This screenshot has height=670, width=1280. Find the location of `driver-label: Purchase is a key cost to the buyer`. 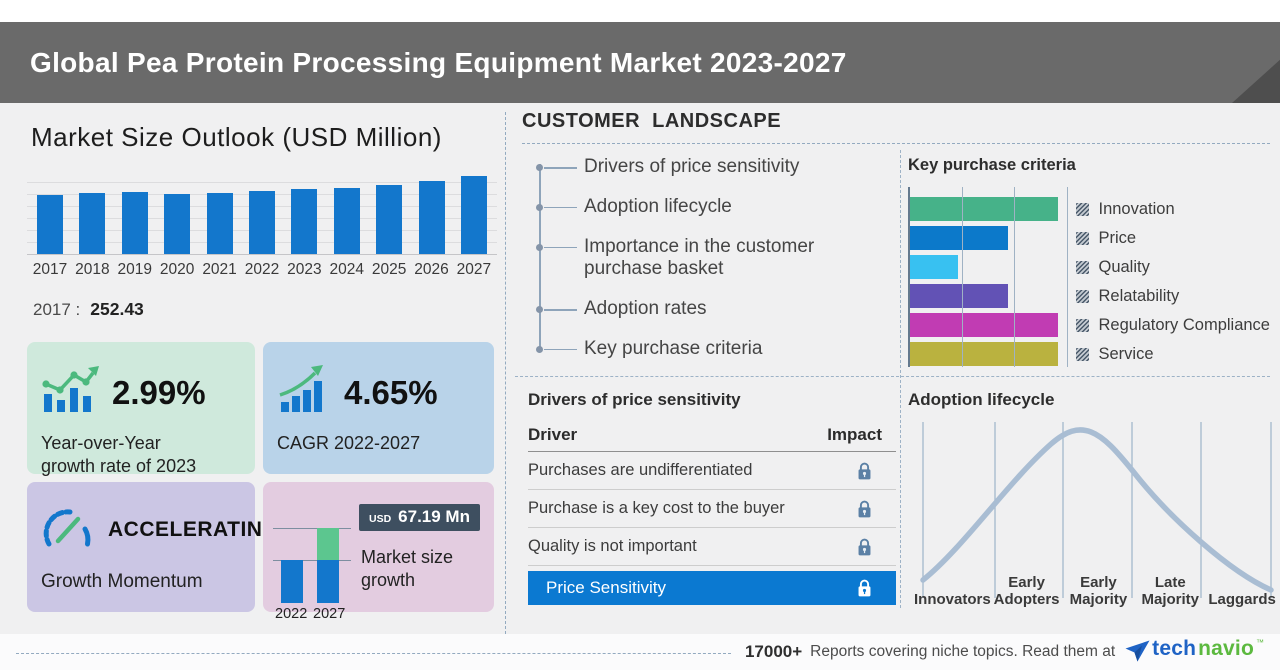

driver-label: Purchase is a key cost to the buyer is located at coordinates (656, 508).